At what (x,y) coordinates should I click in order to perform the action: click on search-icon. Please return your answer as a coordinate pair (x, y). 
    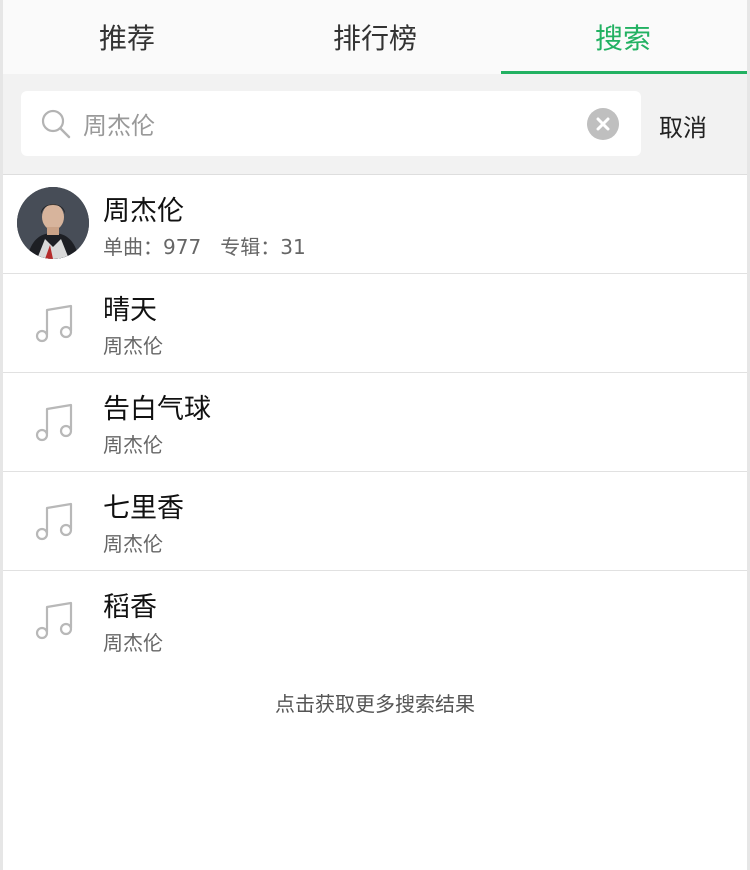
    Looking at the image, I should click on (56, 124).